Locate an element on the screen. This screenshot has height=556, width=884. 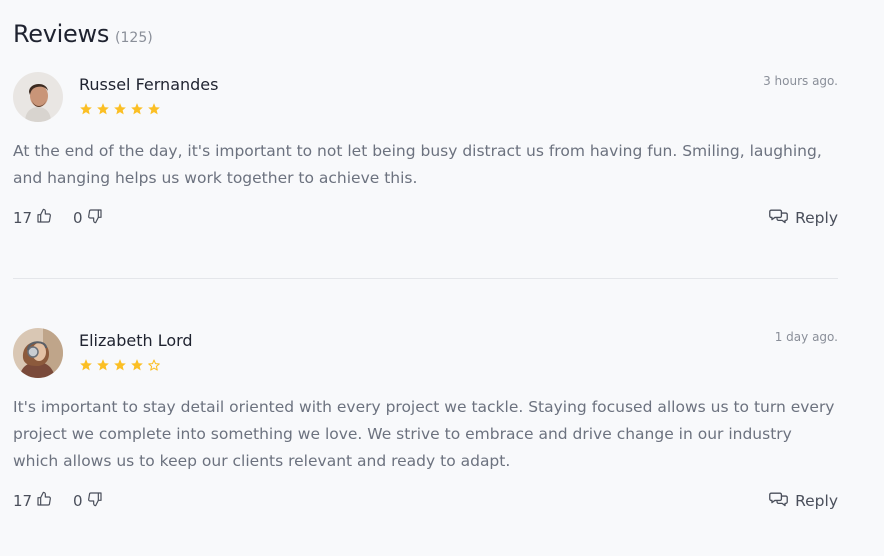
star-outline-icon is located at coordinates (154, 365).